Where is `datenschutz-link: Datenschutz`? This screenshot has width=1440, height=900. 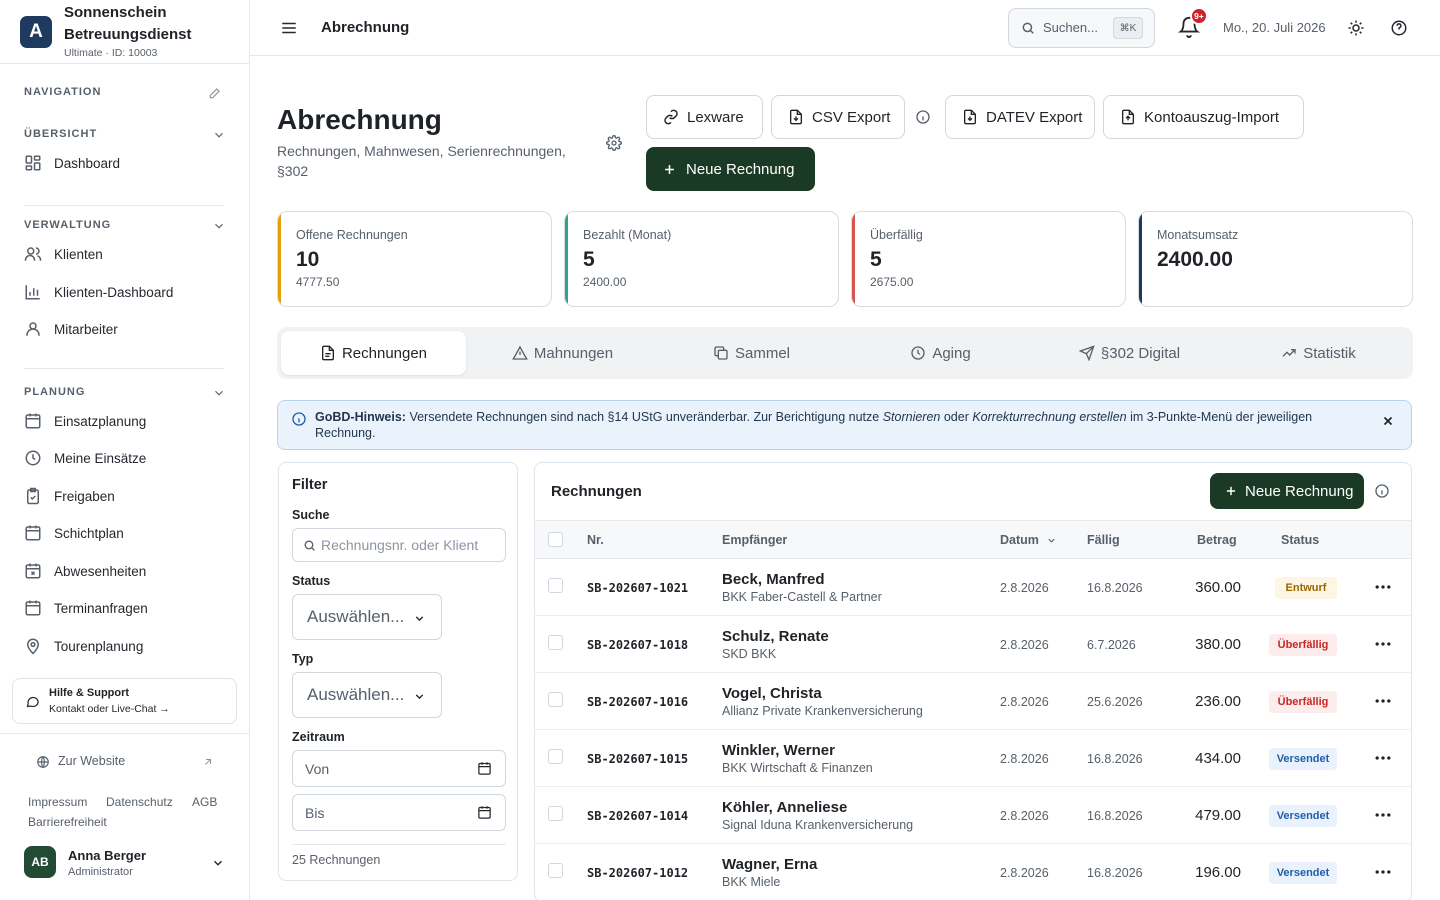
datenschutz-link: Datenschutz is located at coordinates (139, 802).